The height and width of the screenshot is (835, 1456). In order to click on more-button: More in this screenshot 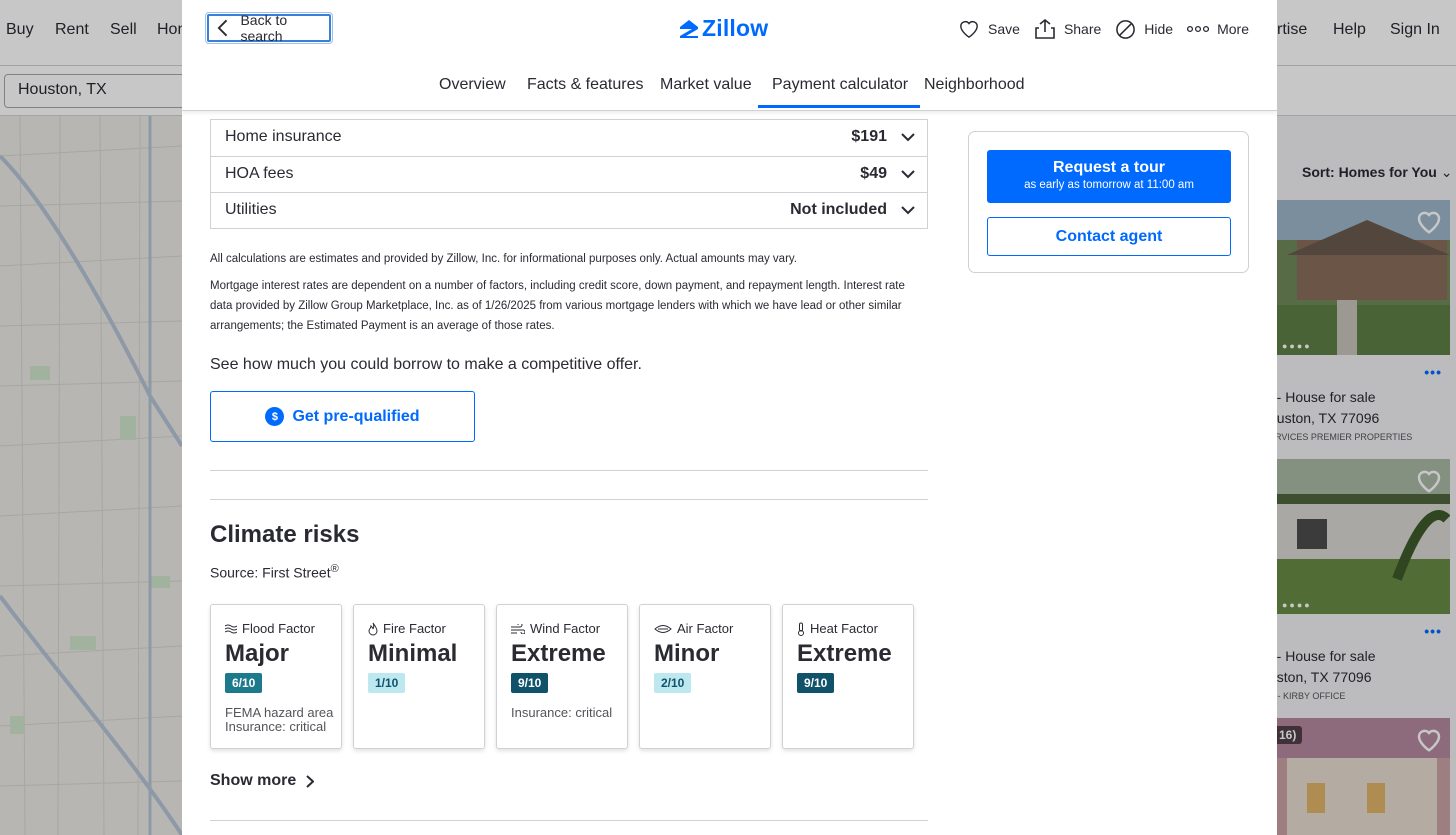, I will do `click(1218, 29)`.